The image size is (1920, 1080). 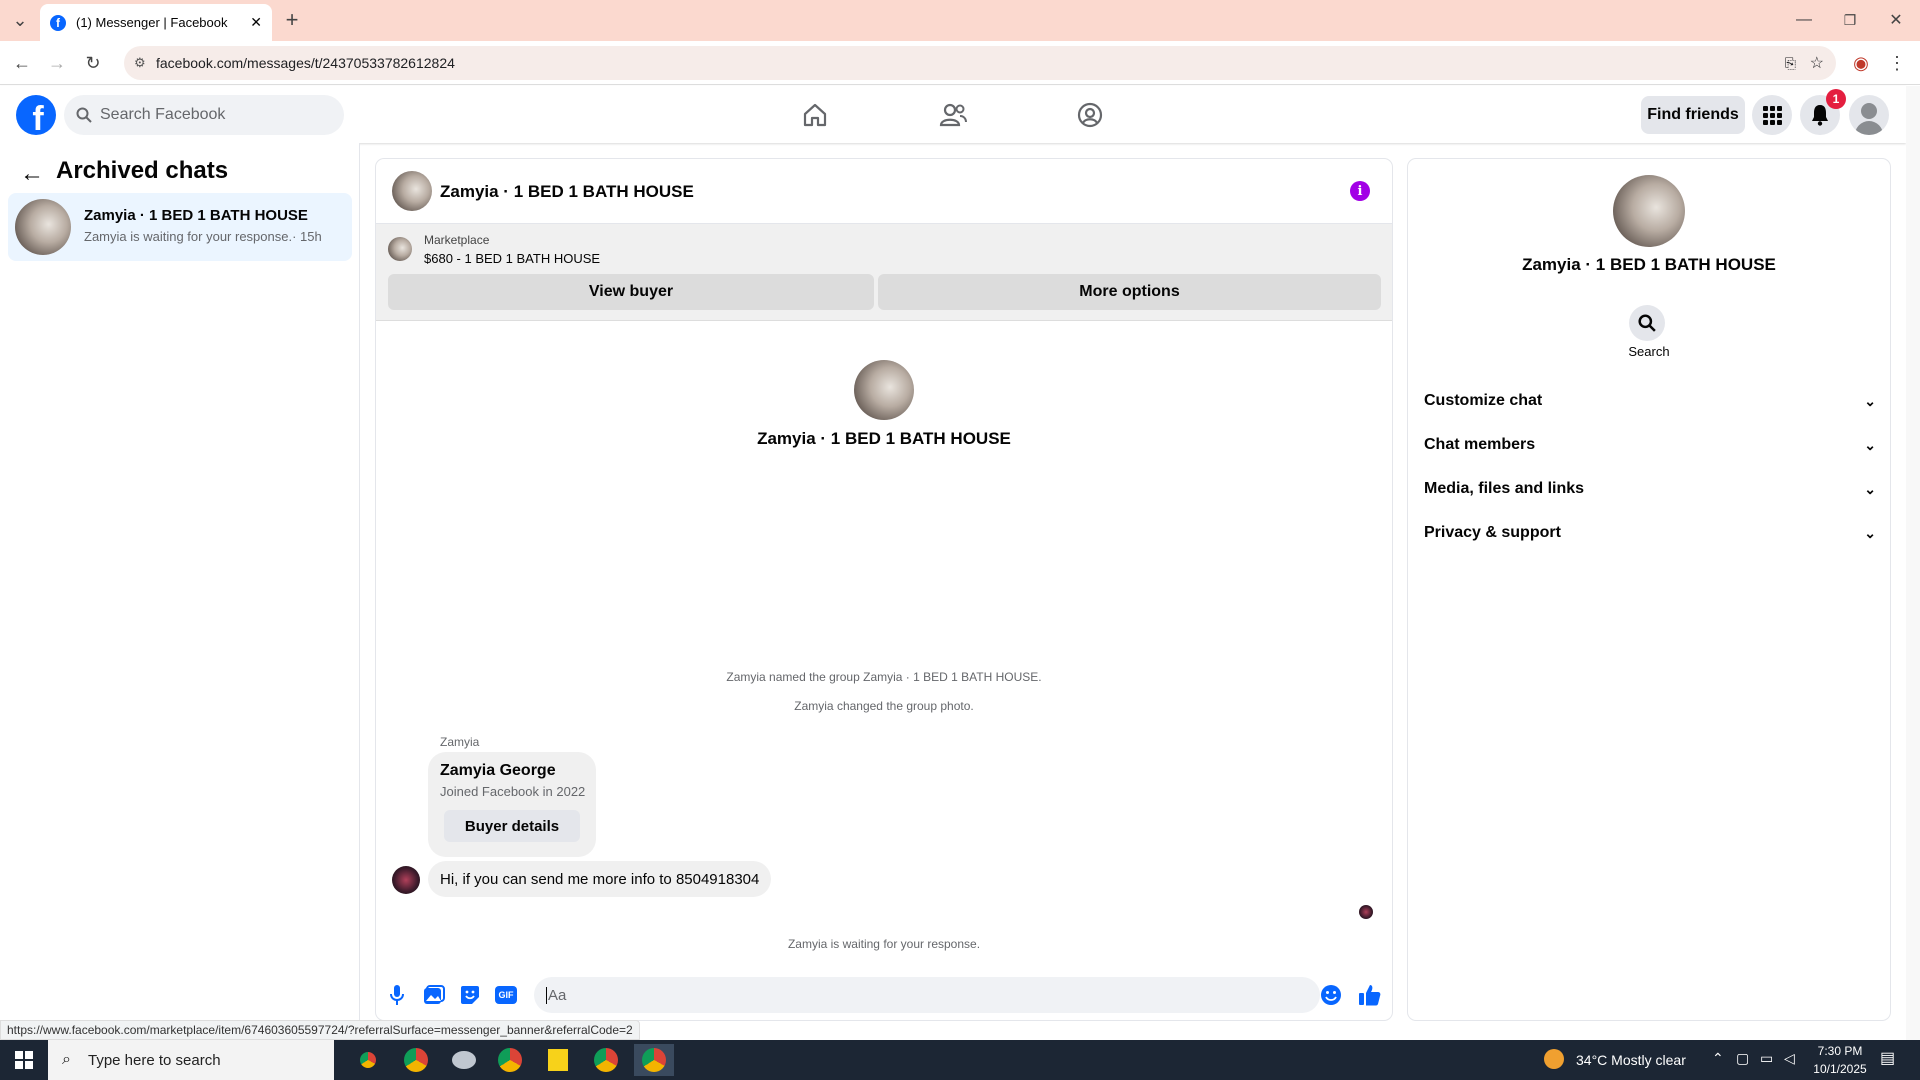 I want to click on section-label: Media, files and links, so click(x=1504, y=488).